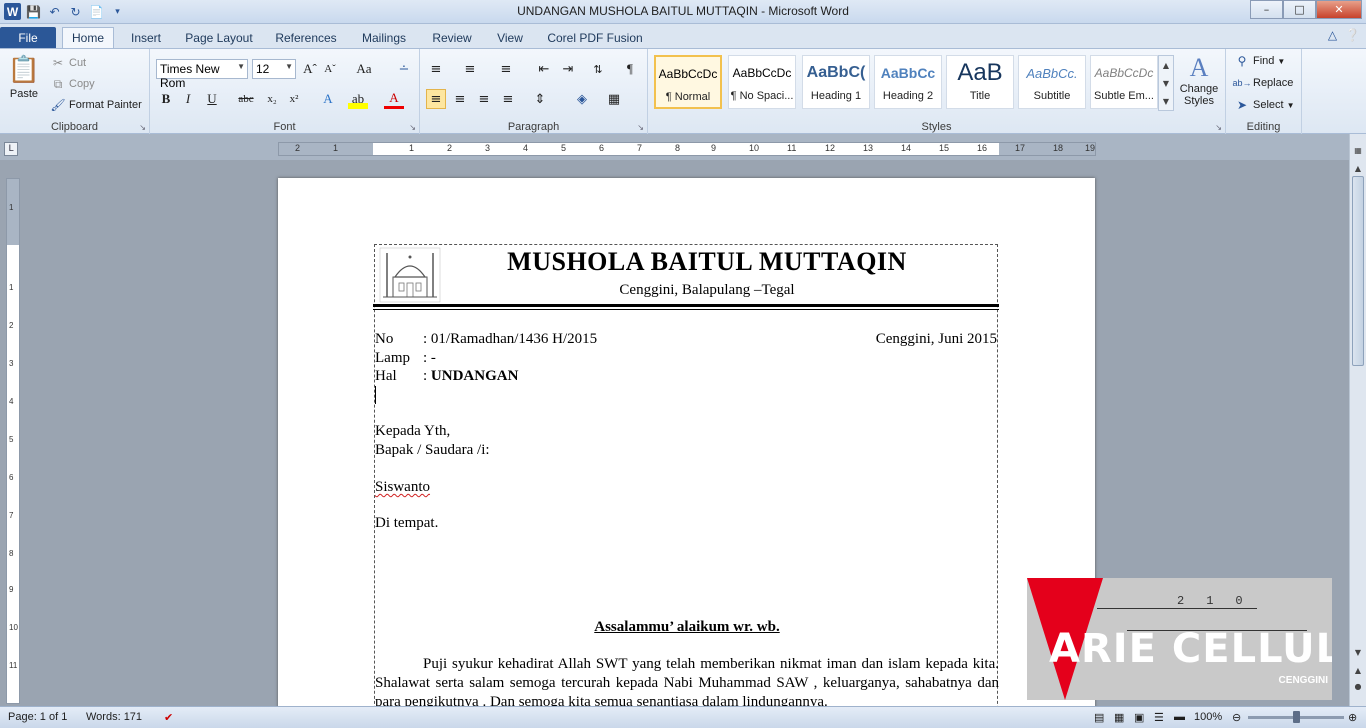 The image size is (1366, 728). I want to click on bold-icon: B, so click(166, 99).